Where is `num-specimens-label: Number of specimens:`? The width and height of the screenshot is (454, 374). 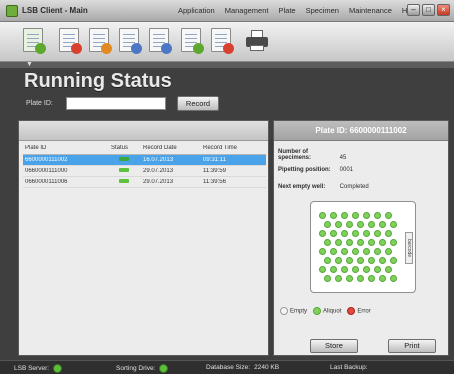
num-specimens-label: Number of specimens: is located at coordinates (295, 155).